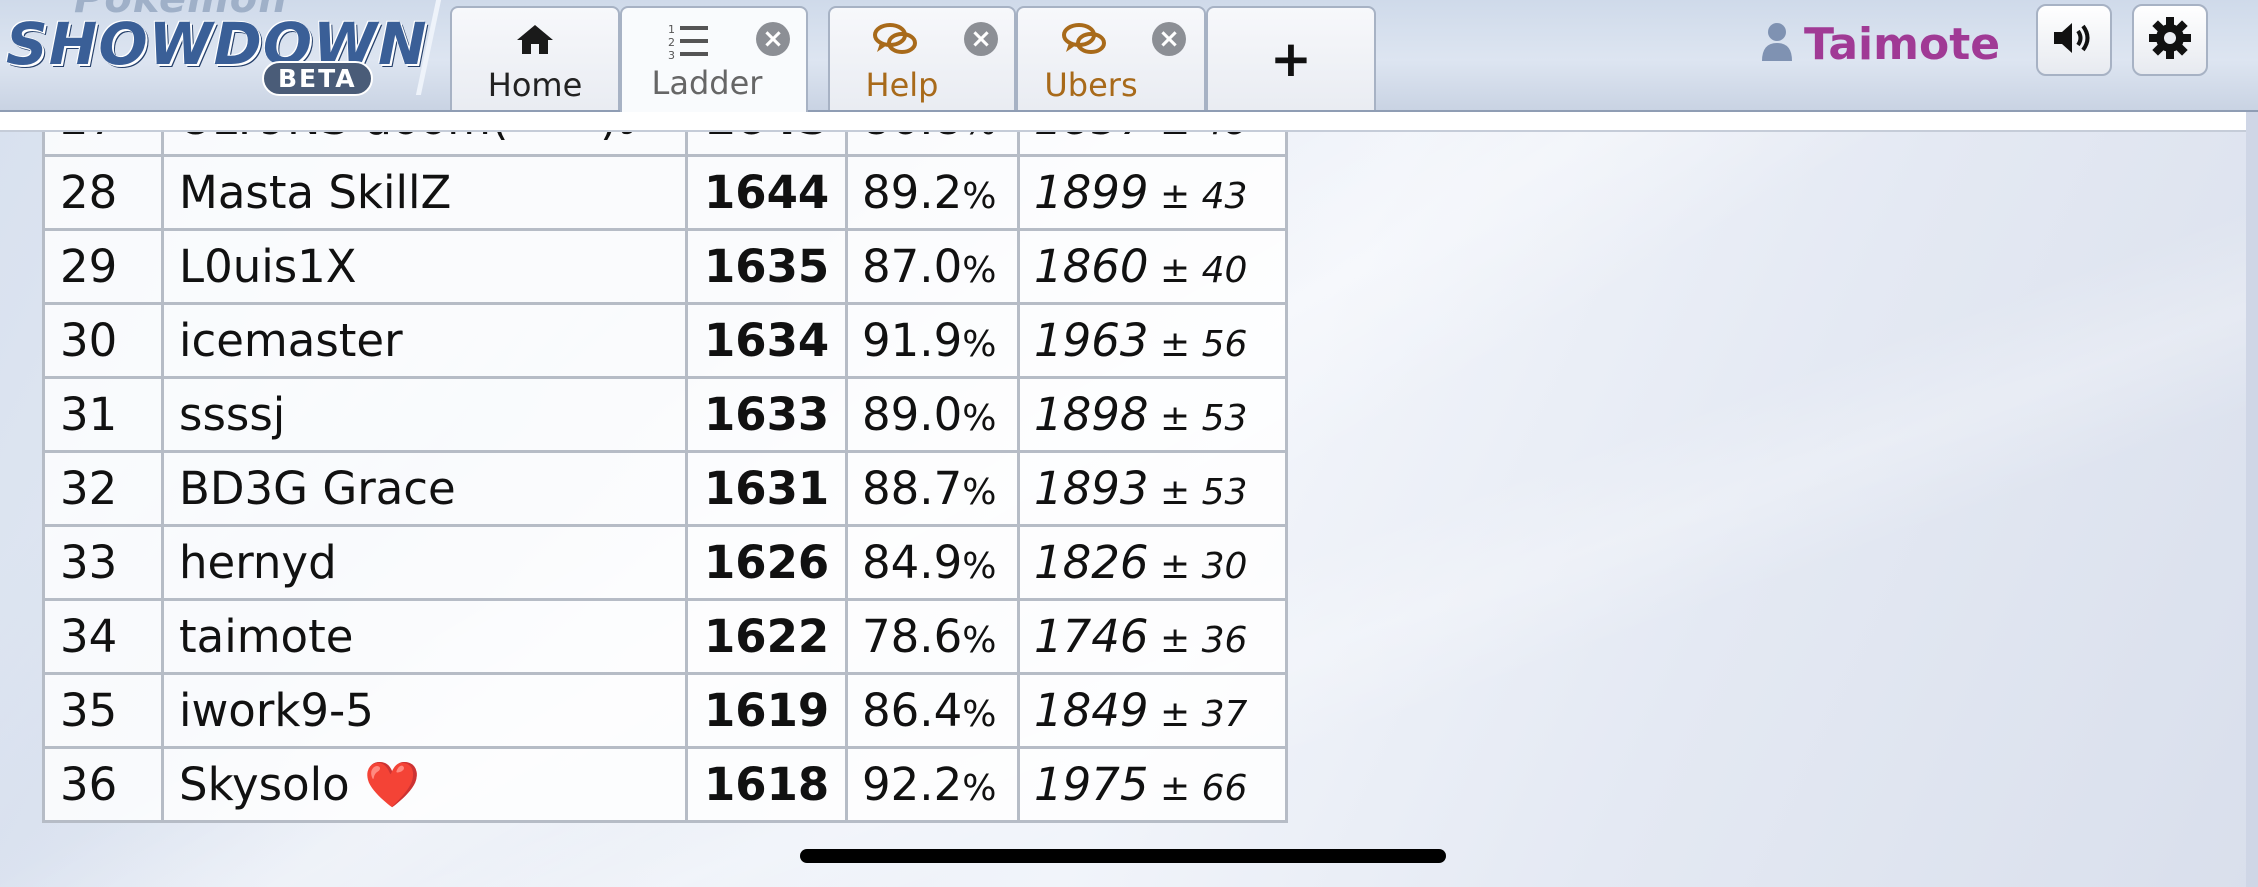 This screenshot has width=2258, height=887. What do you see at coordinates (766, 192) in the screenshot?
I see `elo-cell: 1644` at bounding box center [766, 192].